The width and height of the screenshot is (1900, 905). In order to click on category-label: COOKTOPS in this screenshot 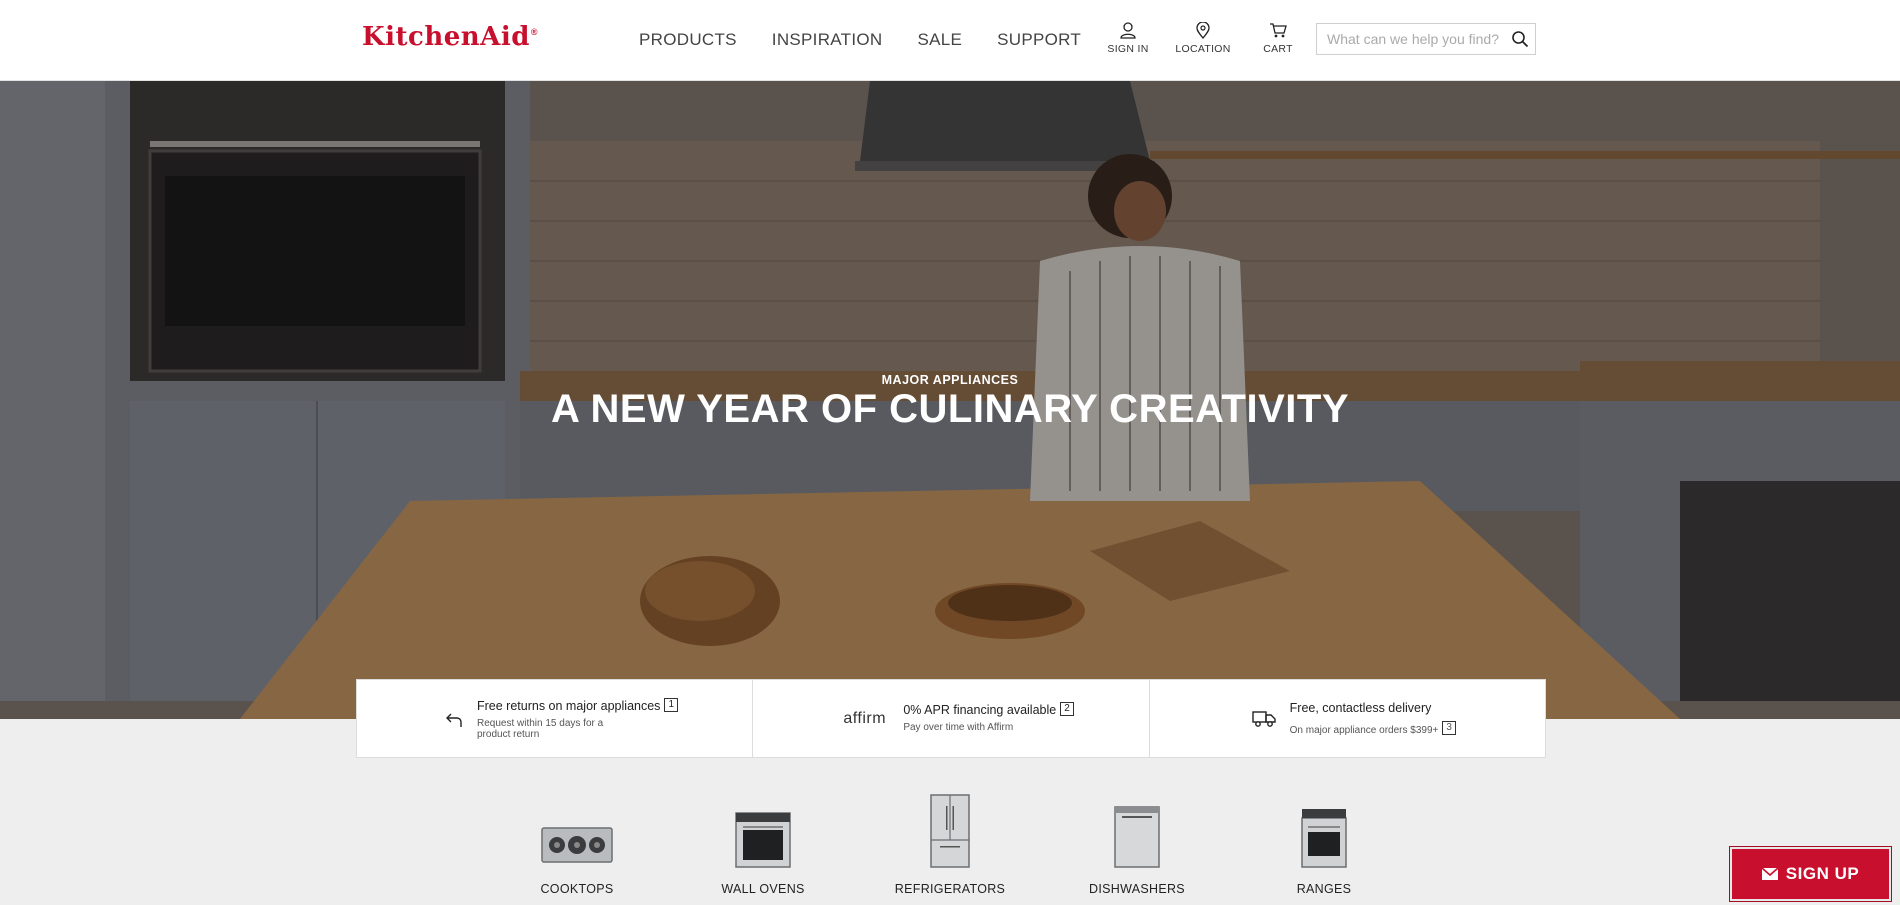, I will do `click(577, 889)`.